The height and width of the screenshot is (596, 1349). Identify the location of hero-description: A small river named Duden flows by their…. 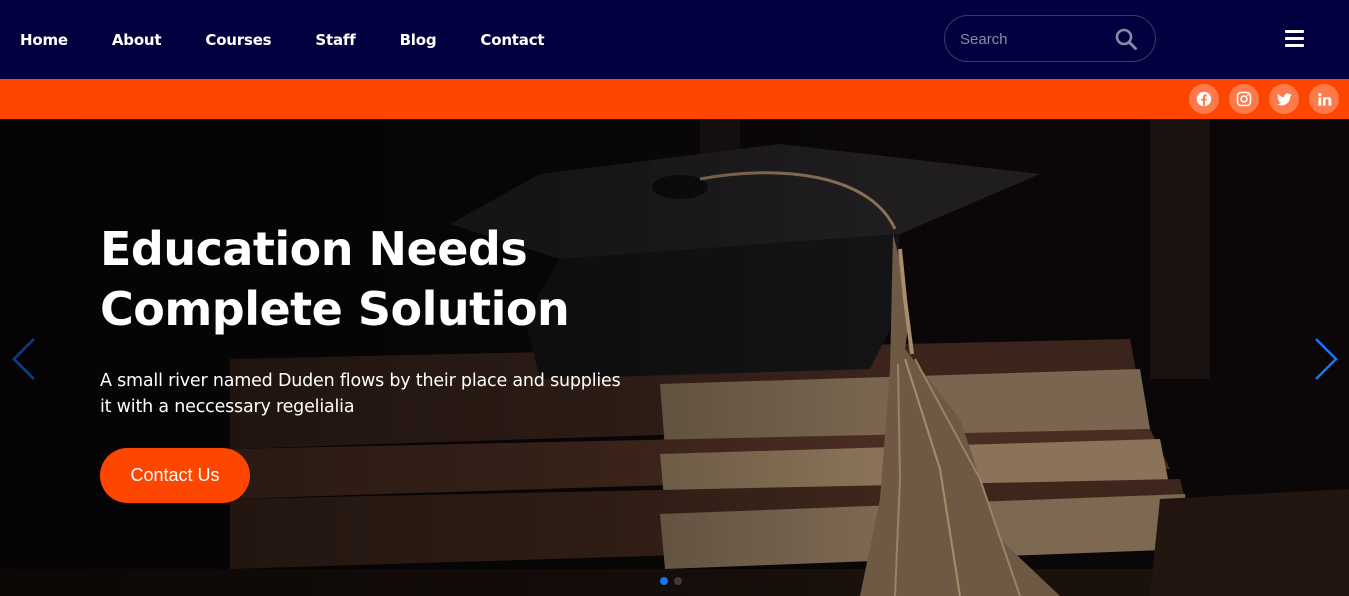
(380, 394).